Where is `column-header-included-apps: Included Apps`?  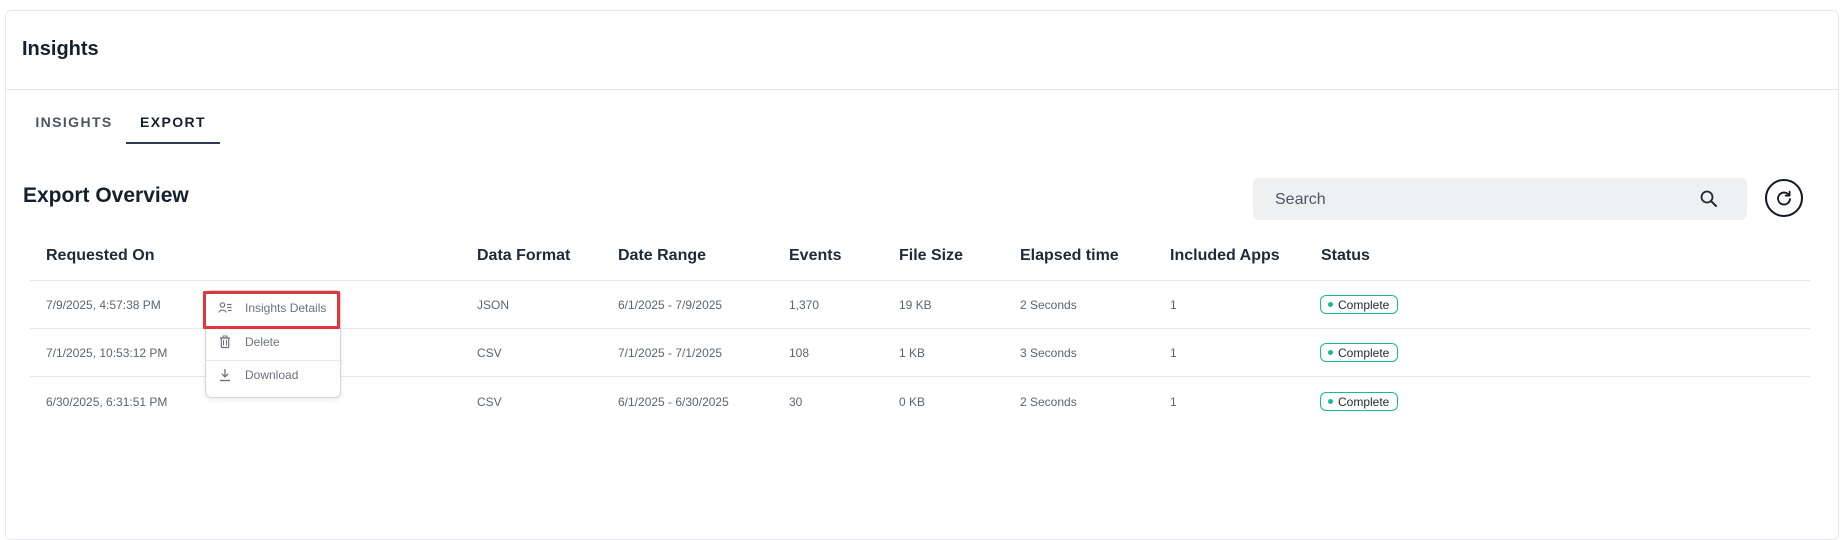
column-header-included-apps: Included Apps is located at coordinates (1225, 255).